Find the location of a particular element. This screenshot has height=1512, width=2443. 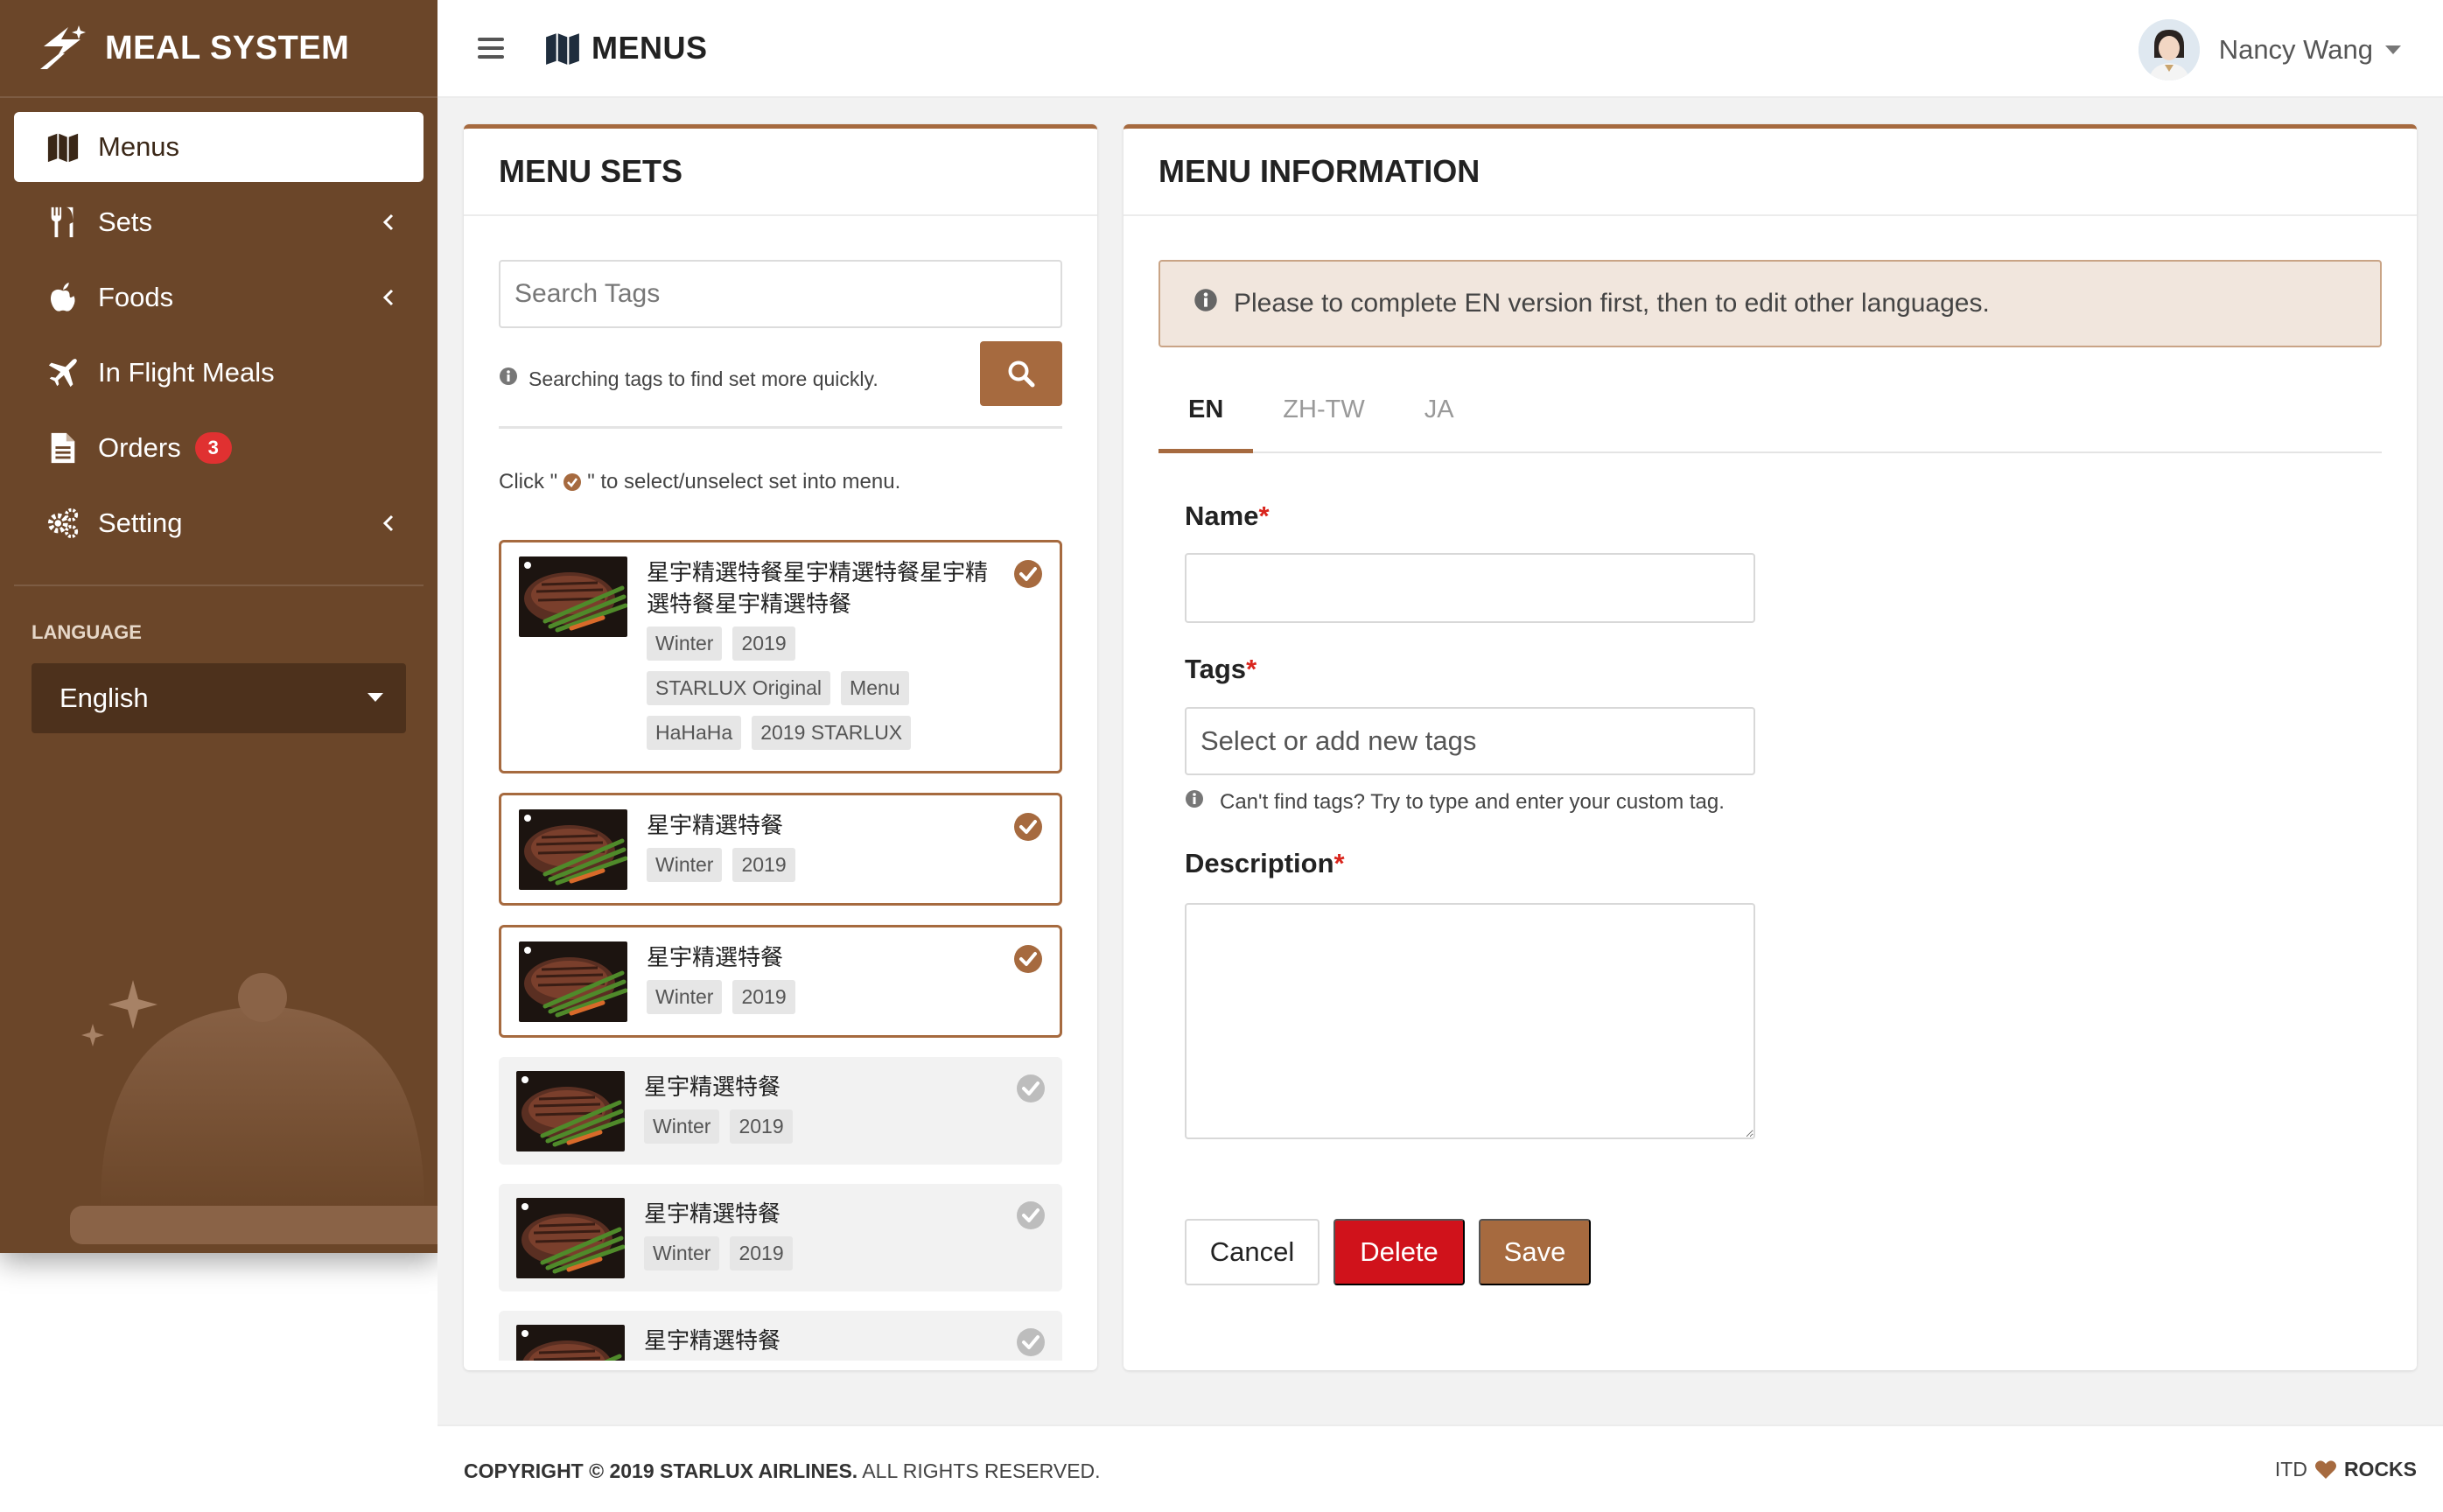

page-title-text: MENUS is located at coordinates (650, 48).